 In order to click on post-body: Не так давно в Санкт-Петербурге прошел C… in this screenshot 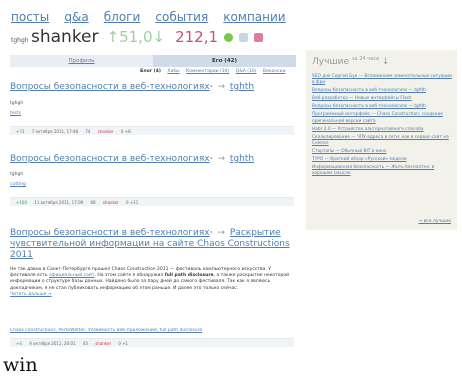, I will do `click(152, 282)`.